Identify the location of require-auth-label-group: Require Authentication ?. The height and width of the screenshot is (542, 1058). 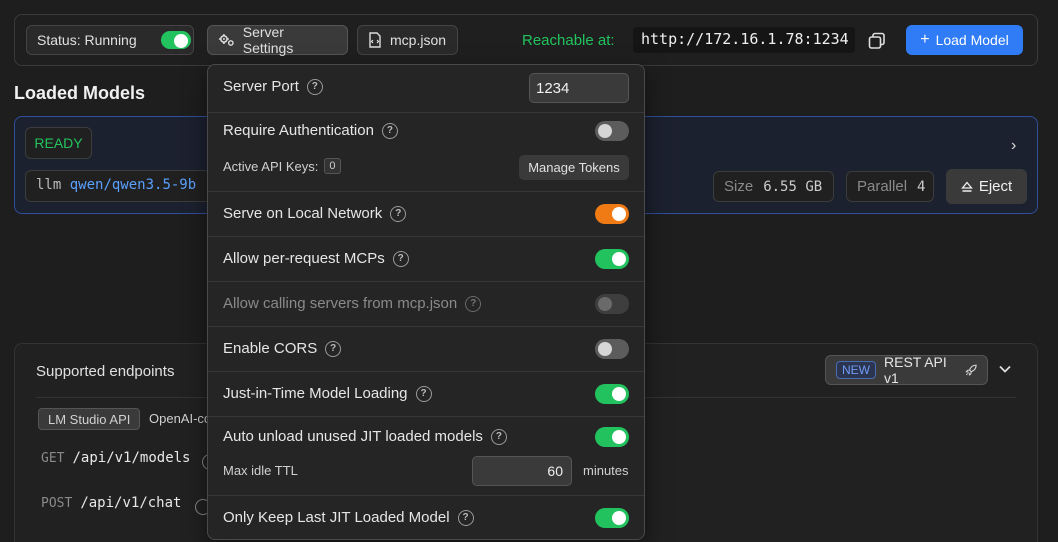
(310, 130).